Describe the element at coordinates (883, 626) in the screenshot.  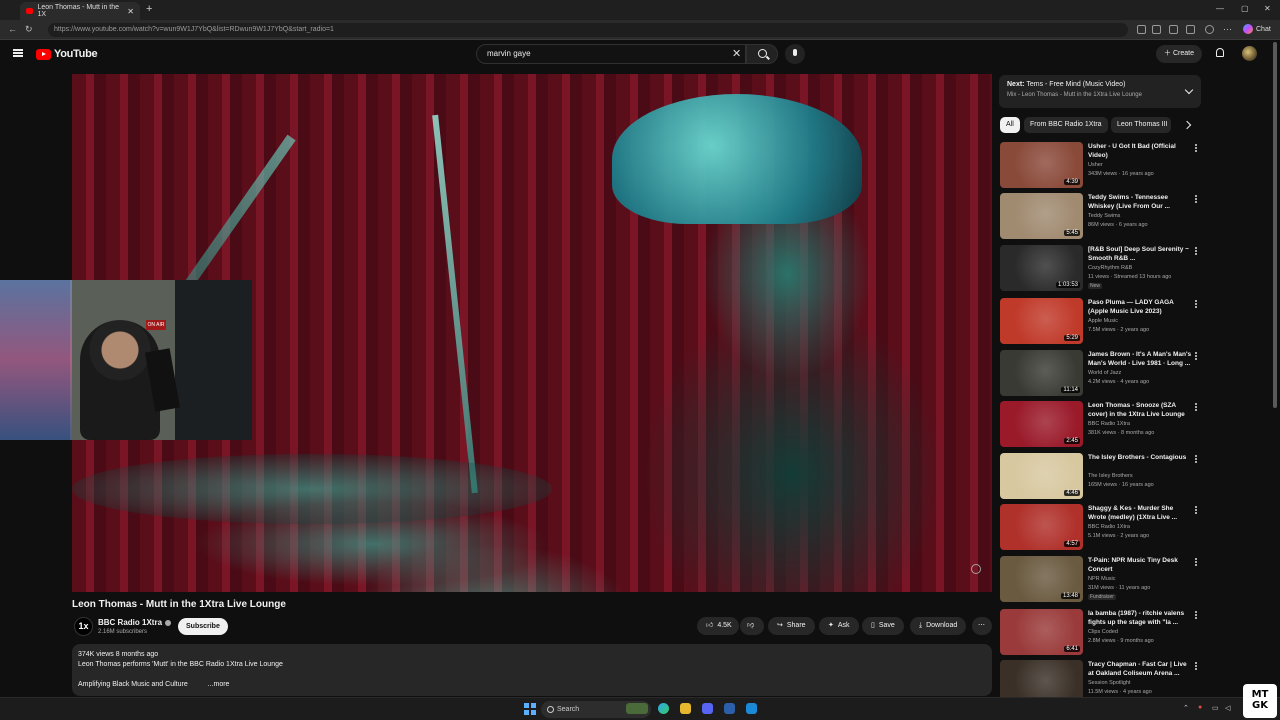
I see `save-button: ▯ Save` at that location.